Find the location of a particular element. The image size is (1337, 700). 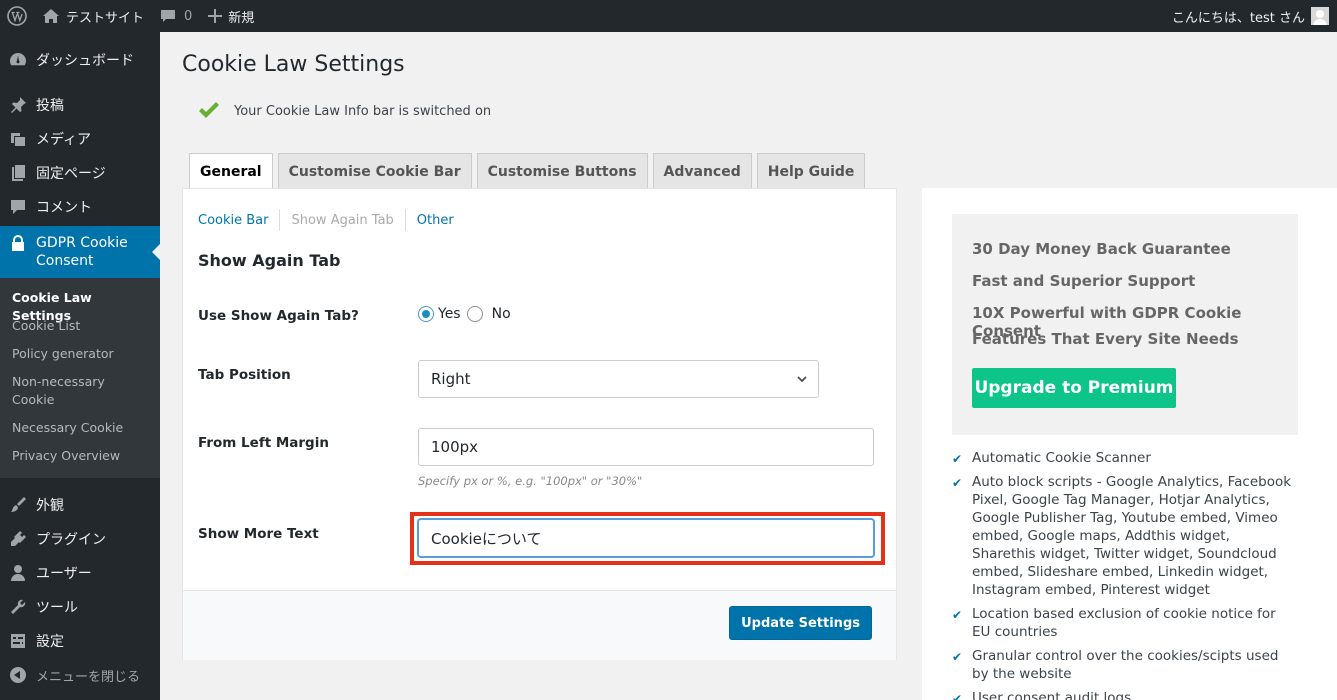

submenu-policy-generator: Policy generator is located at coordinates (82, 354).